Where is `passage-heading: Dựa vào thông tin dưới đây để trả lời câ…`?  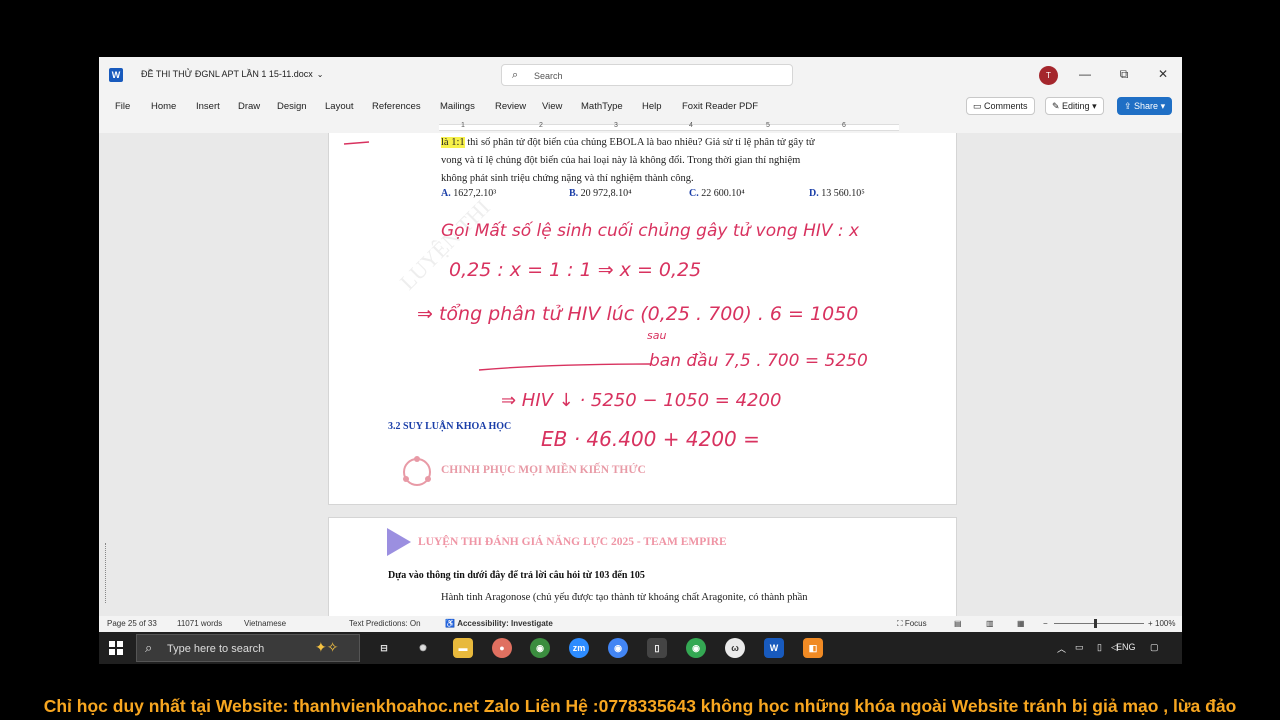 passage-heading: Dựa vào thông tin dưới đây để trả lời câ… is located at coordinates (516, 575).